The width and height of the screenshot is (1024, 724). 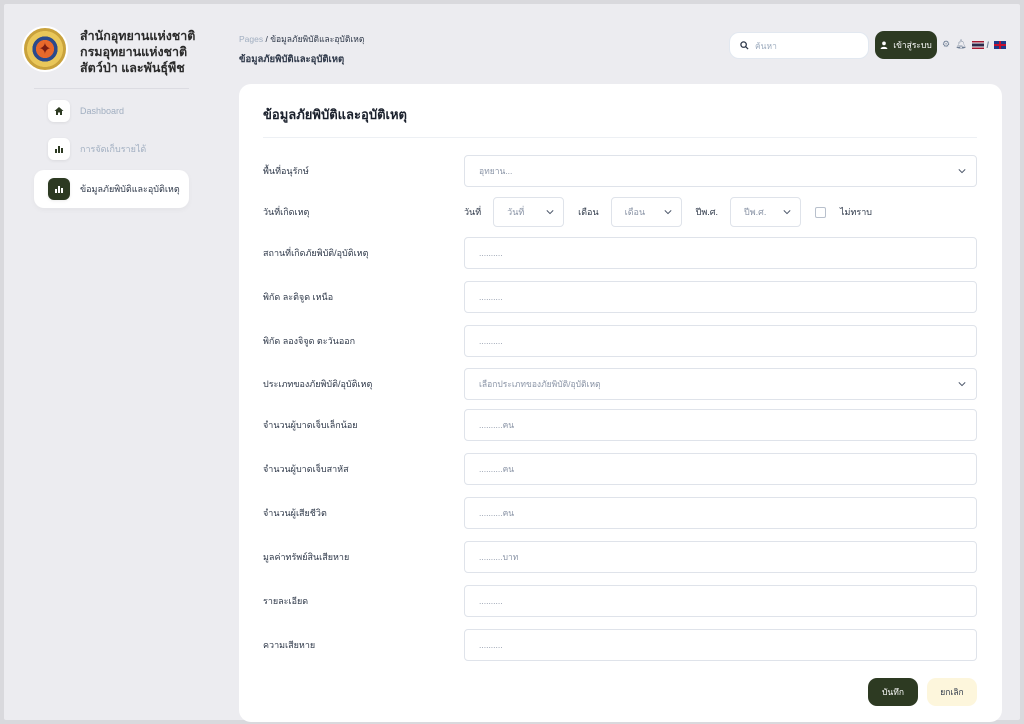 What do you see at coordinates (820, 212) in the screenshot?
I see `unknown-date-checkbox` at bounding box center [820, 212].